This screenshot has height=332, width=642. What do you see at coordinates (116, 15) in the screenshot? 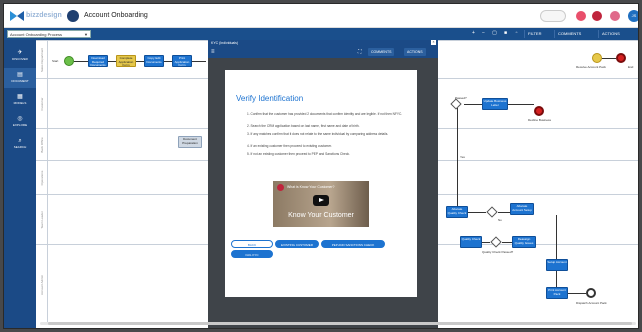
I see `page-title: Account Onboarding` at bounding box center [116, 15].